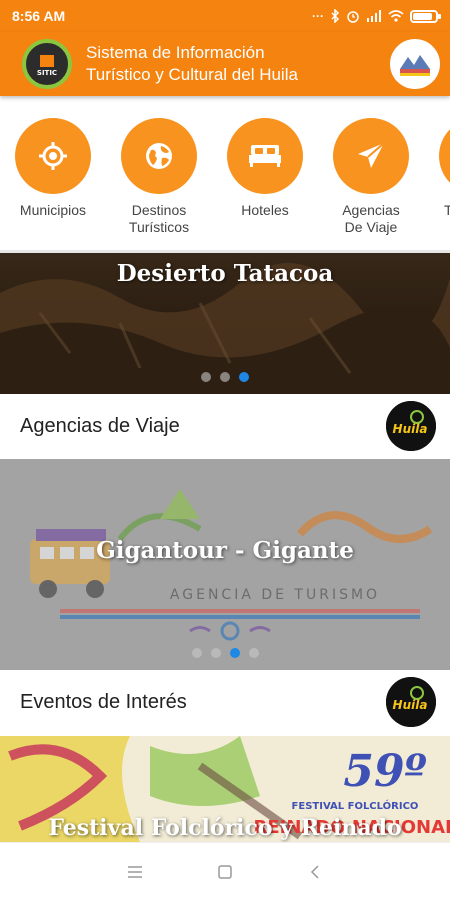  What do you see at coordinates (422, 16) in the screenshot?
I see `battery-level` at bounding box center [422, 16].